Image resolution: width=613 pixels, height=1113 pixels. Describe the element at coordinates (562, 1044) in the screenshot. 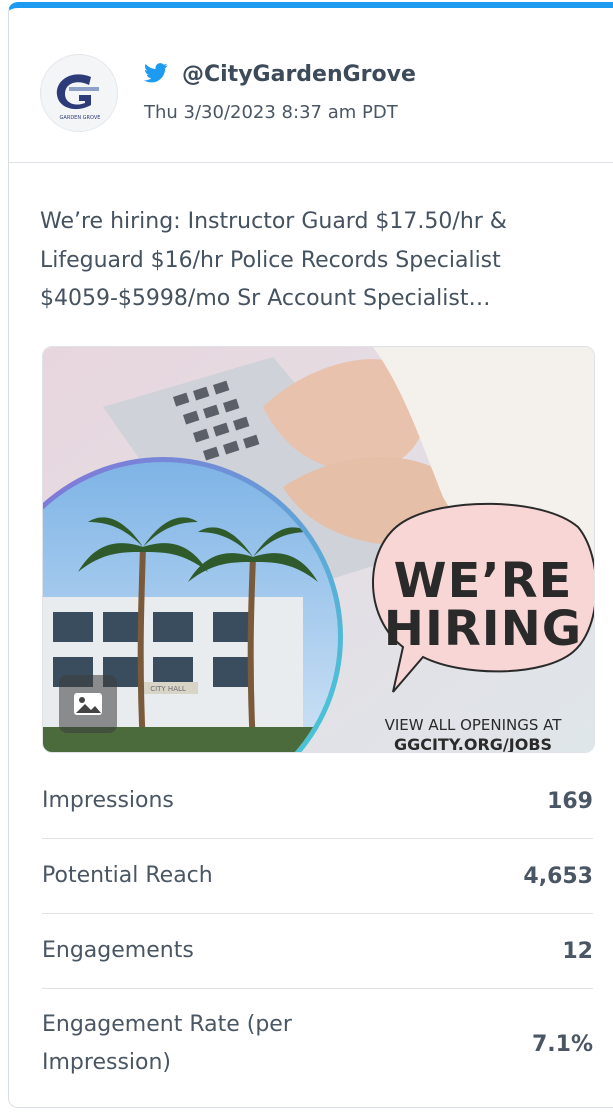

I see `metric-value: 7.1%` at that location.